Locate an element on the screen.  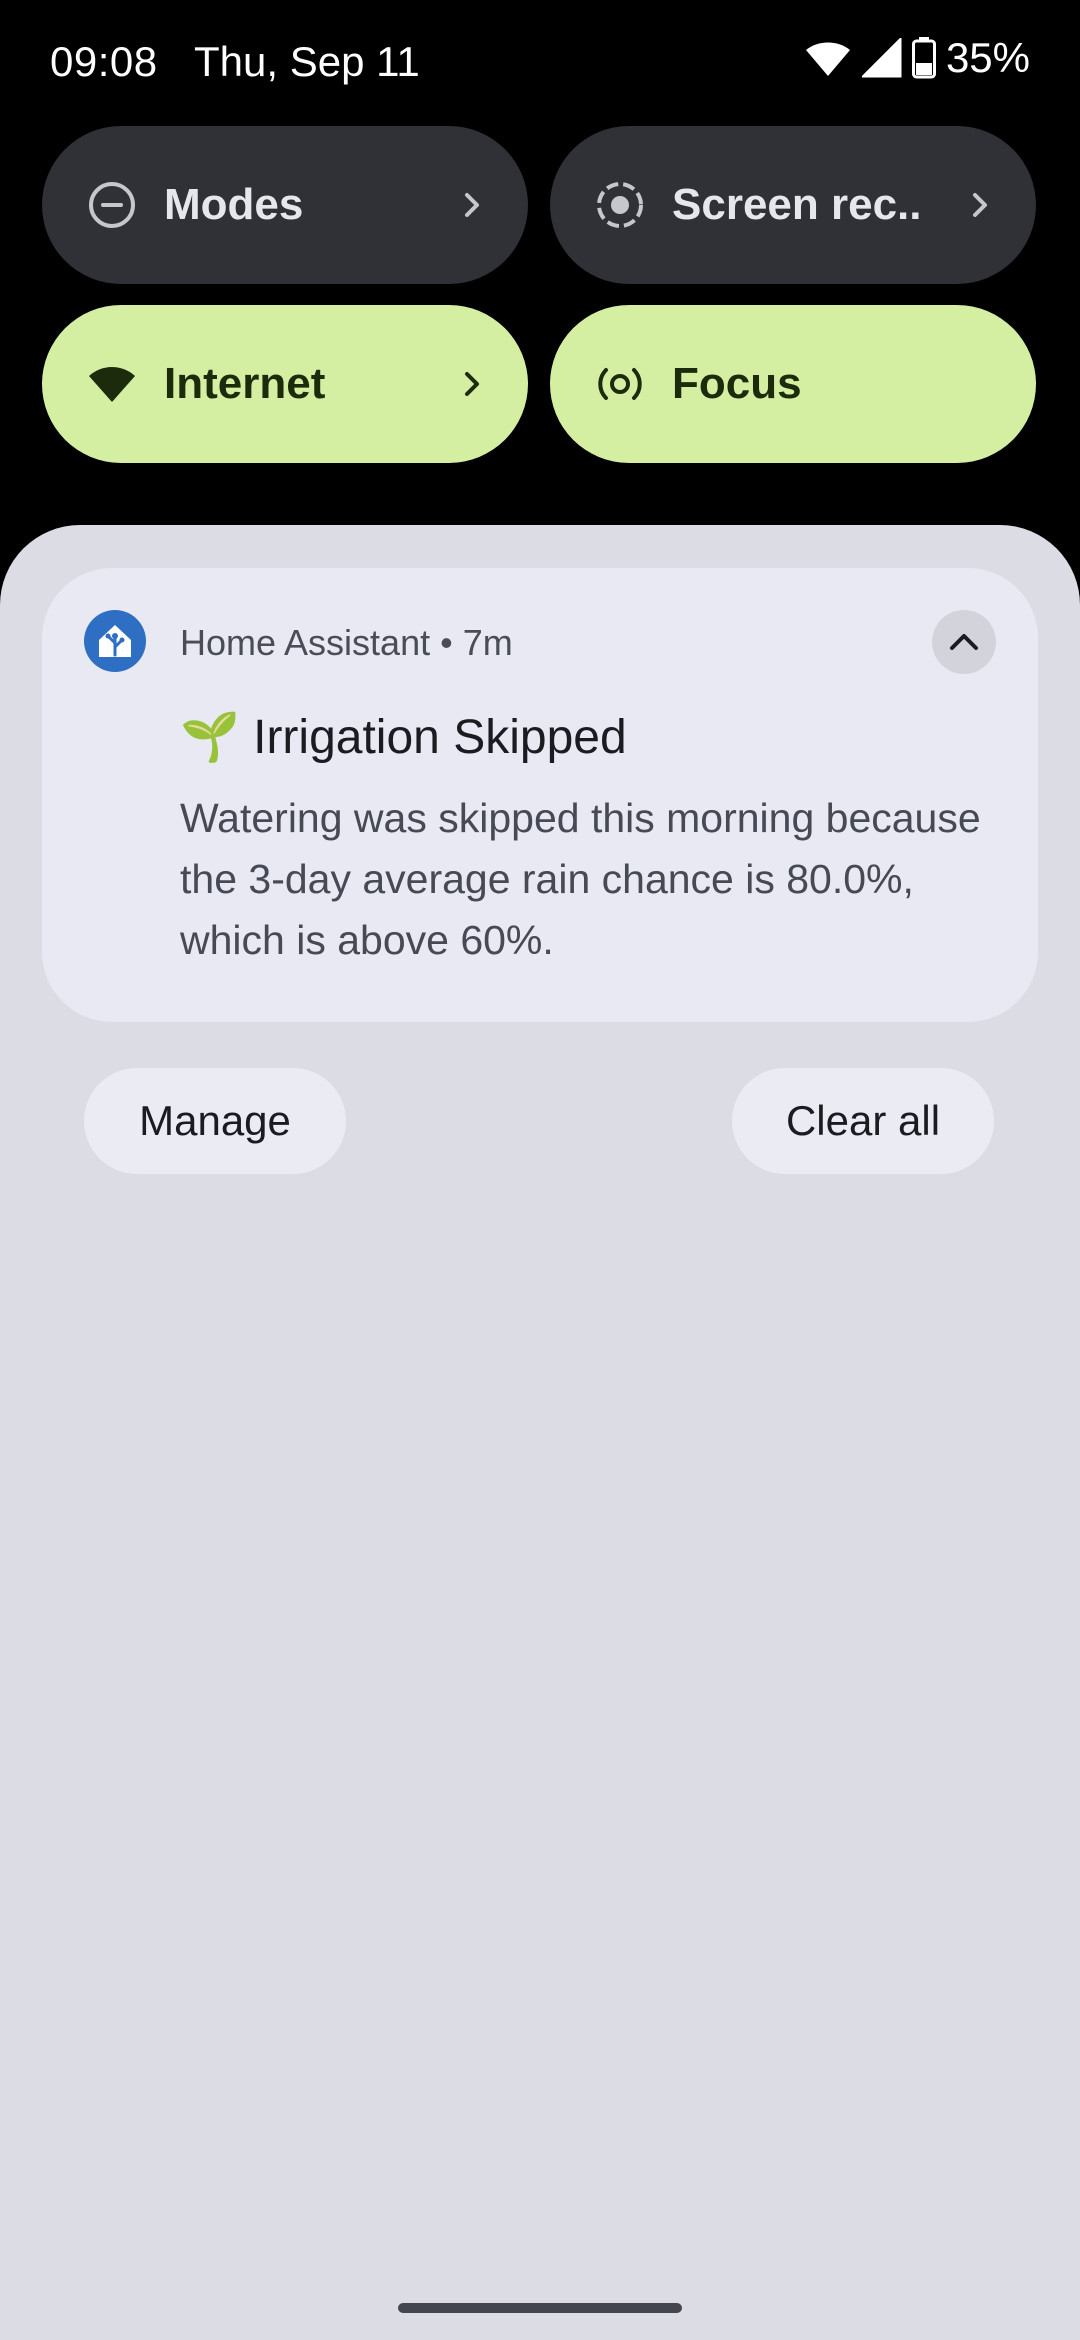
status-time: 09:08 is located at coordinates (104, 61).